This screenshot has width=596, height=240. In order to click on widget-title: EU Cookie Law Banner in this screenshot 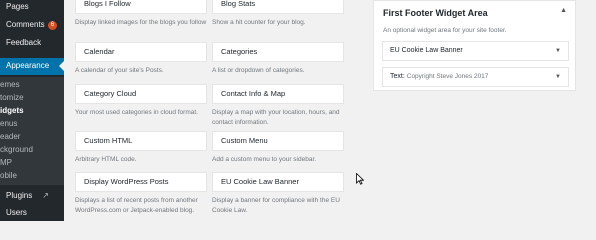, I will do `click(278, 182)`.